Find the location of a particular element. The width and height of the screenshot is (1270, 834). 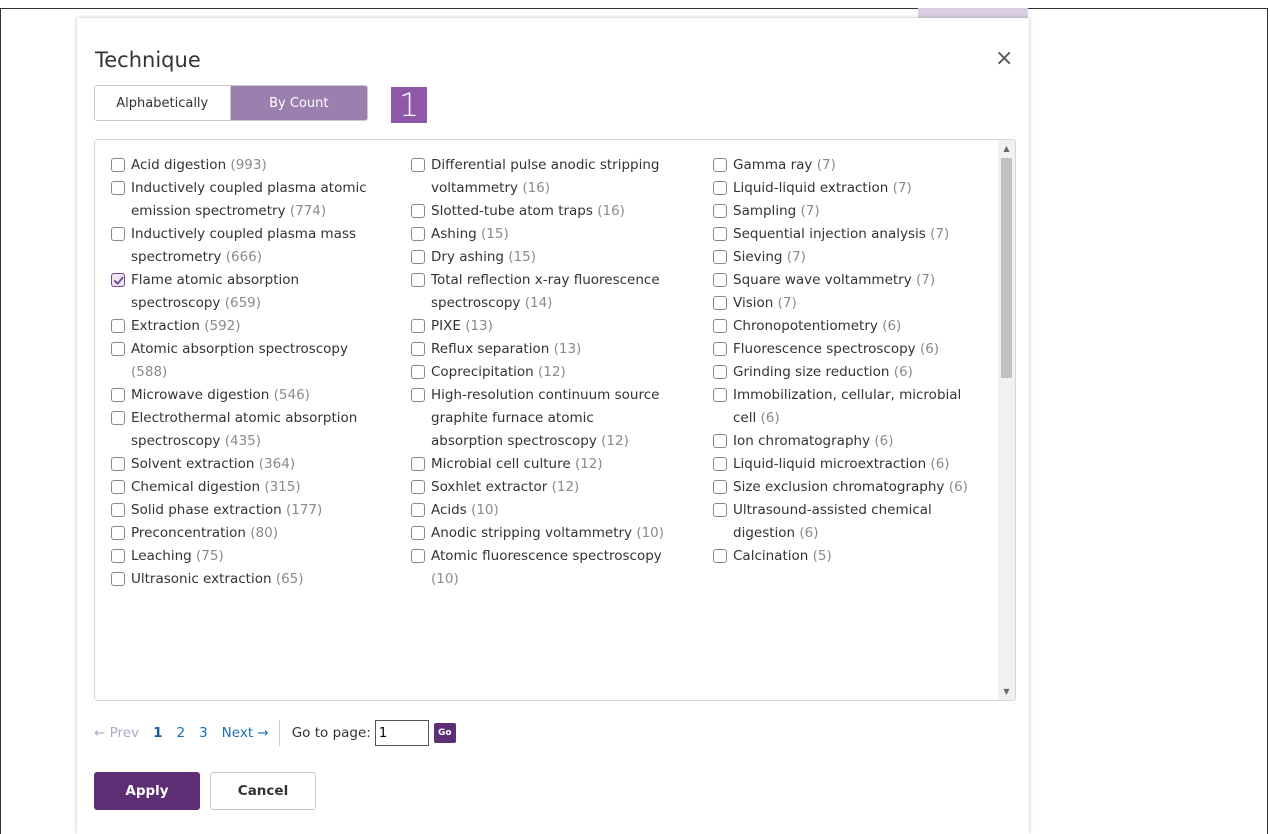

close-icon: × is located at coordinates (1004, 58).